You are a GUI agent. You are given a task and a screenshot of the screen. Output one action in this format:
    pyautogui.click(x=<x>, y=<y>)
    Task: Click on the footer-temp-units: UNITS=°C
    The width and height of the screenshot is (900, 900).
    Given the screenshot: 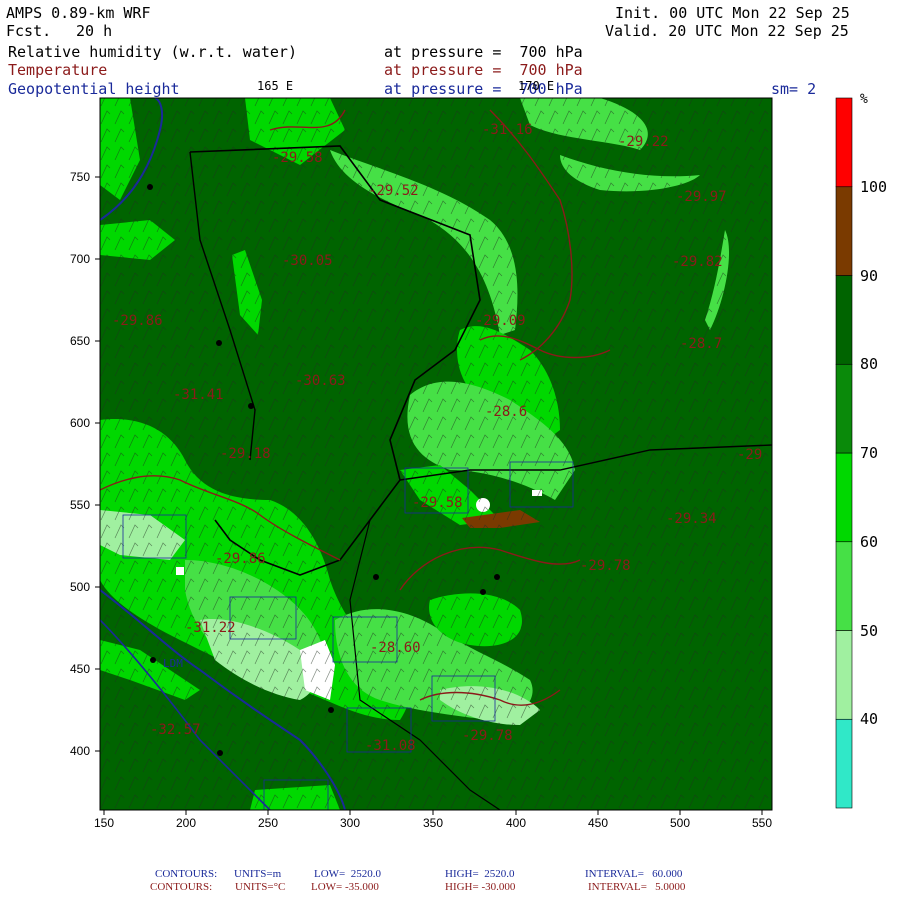 What is the action you would take?
    pyautogui.click(x=260, y=887)
    